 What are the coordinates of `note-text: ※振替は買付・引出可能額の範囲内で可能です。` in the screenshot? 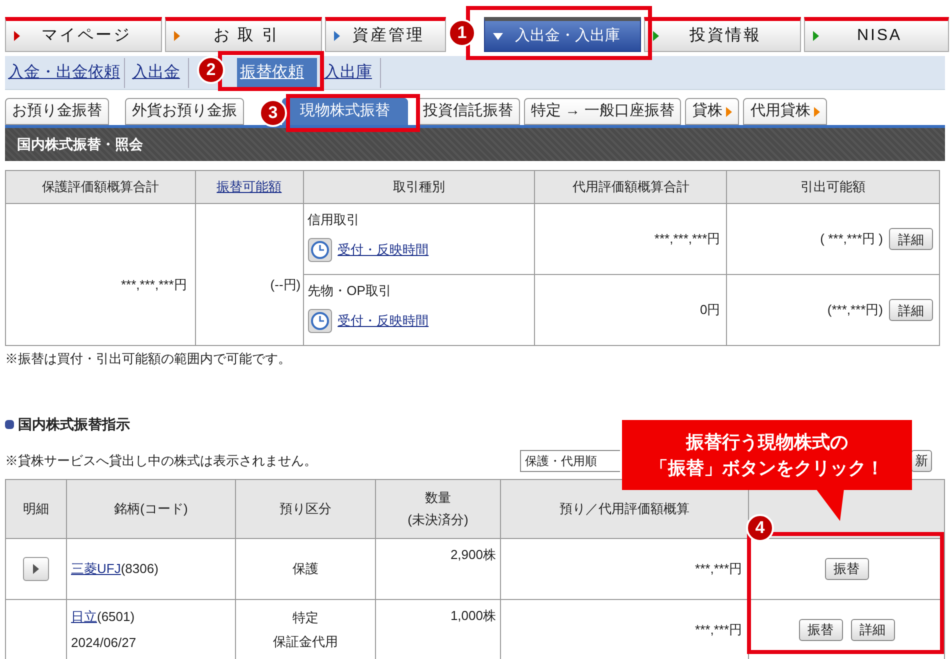 It's located at (148, 359).